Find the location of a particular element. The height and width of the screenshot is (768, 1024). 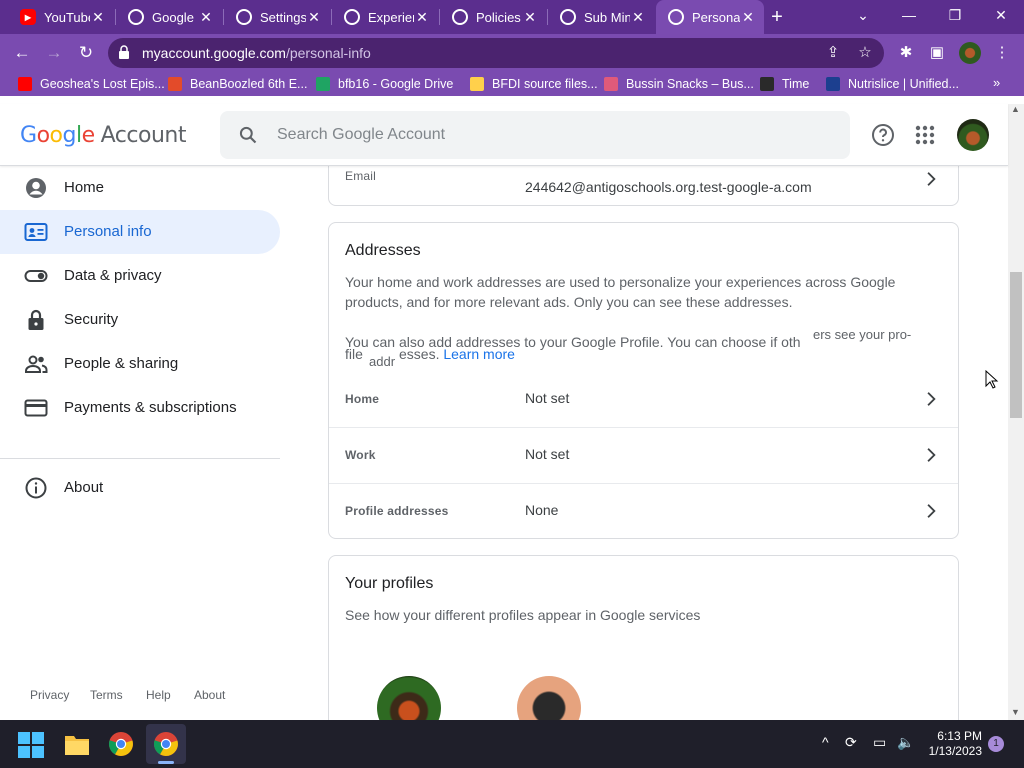

tab-search-button: ⌄ is located at coordinates (863, 15).